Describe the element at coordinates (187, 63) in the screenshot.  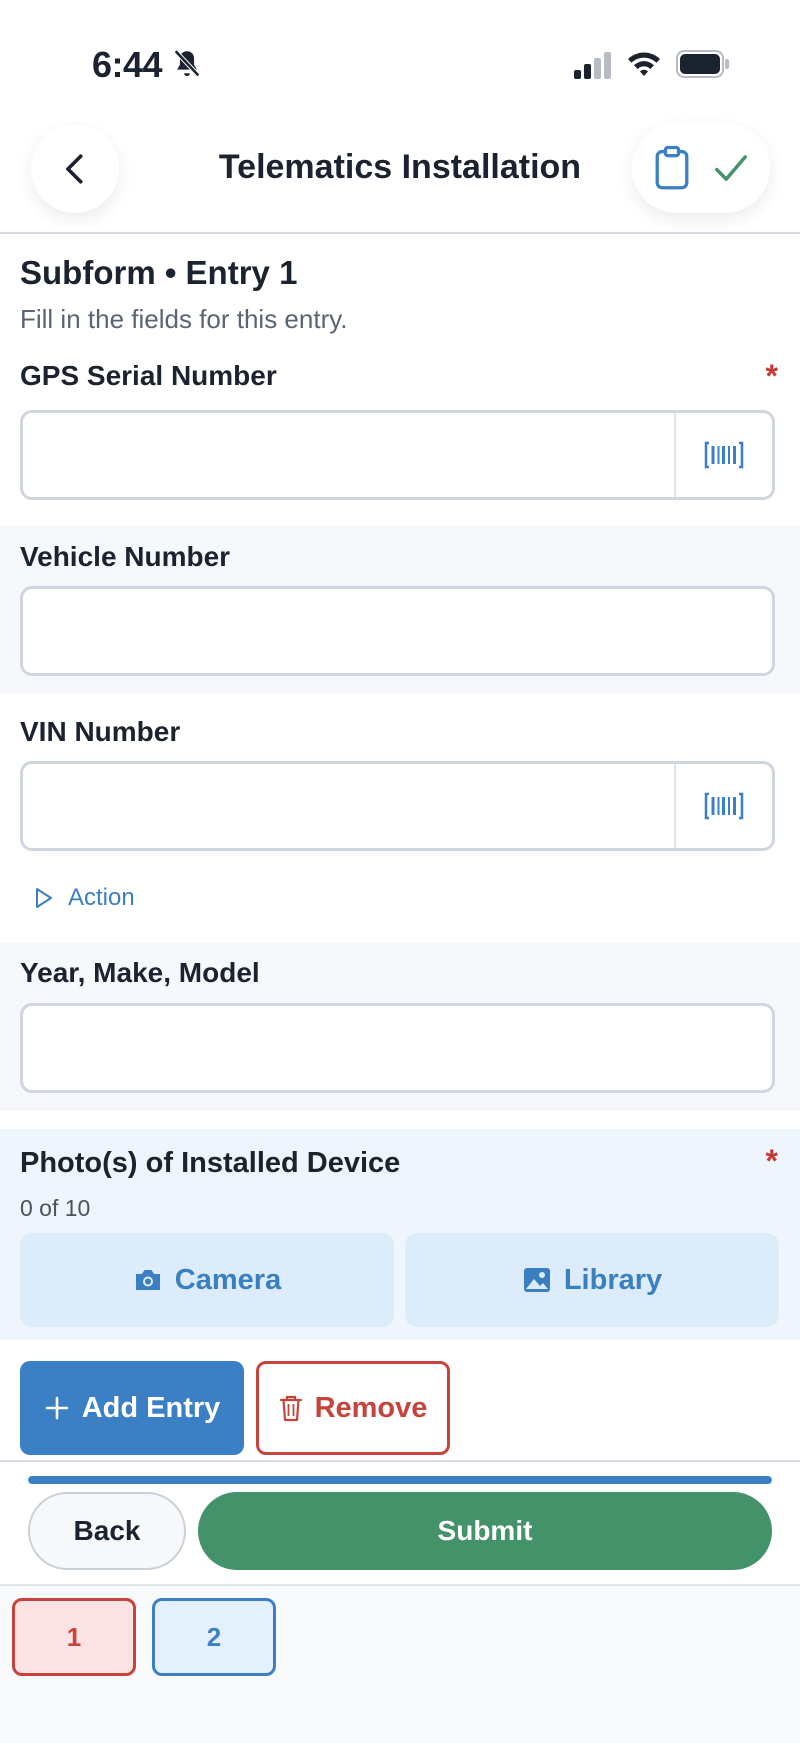
I see `bell-muted-icon` at that location.